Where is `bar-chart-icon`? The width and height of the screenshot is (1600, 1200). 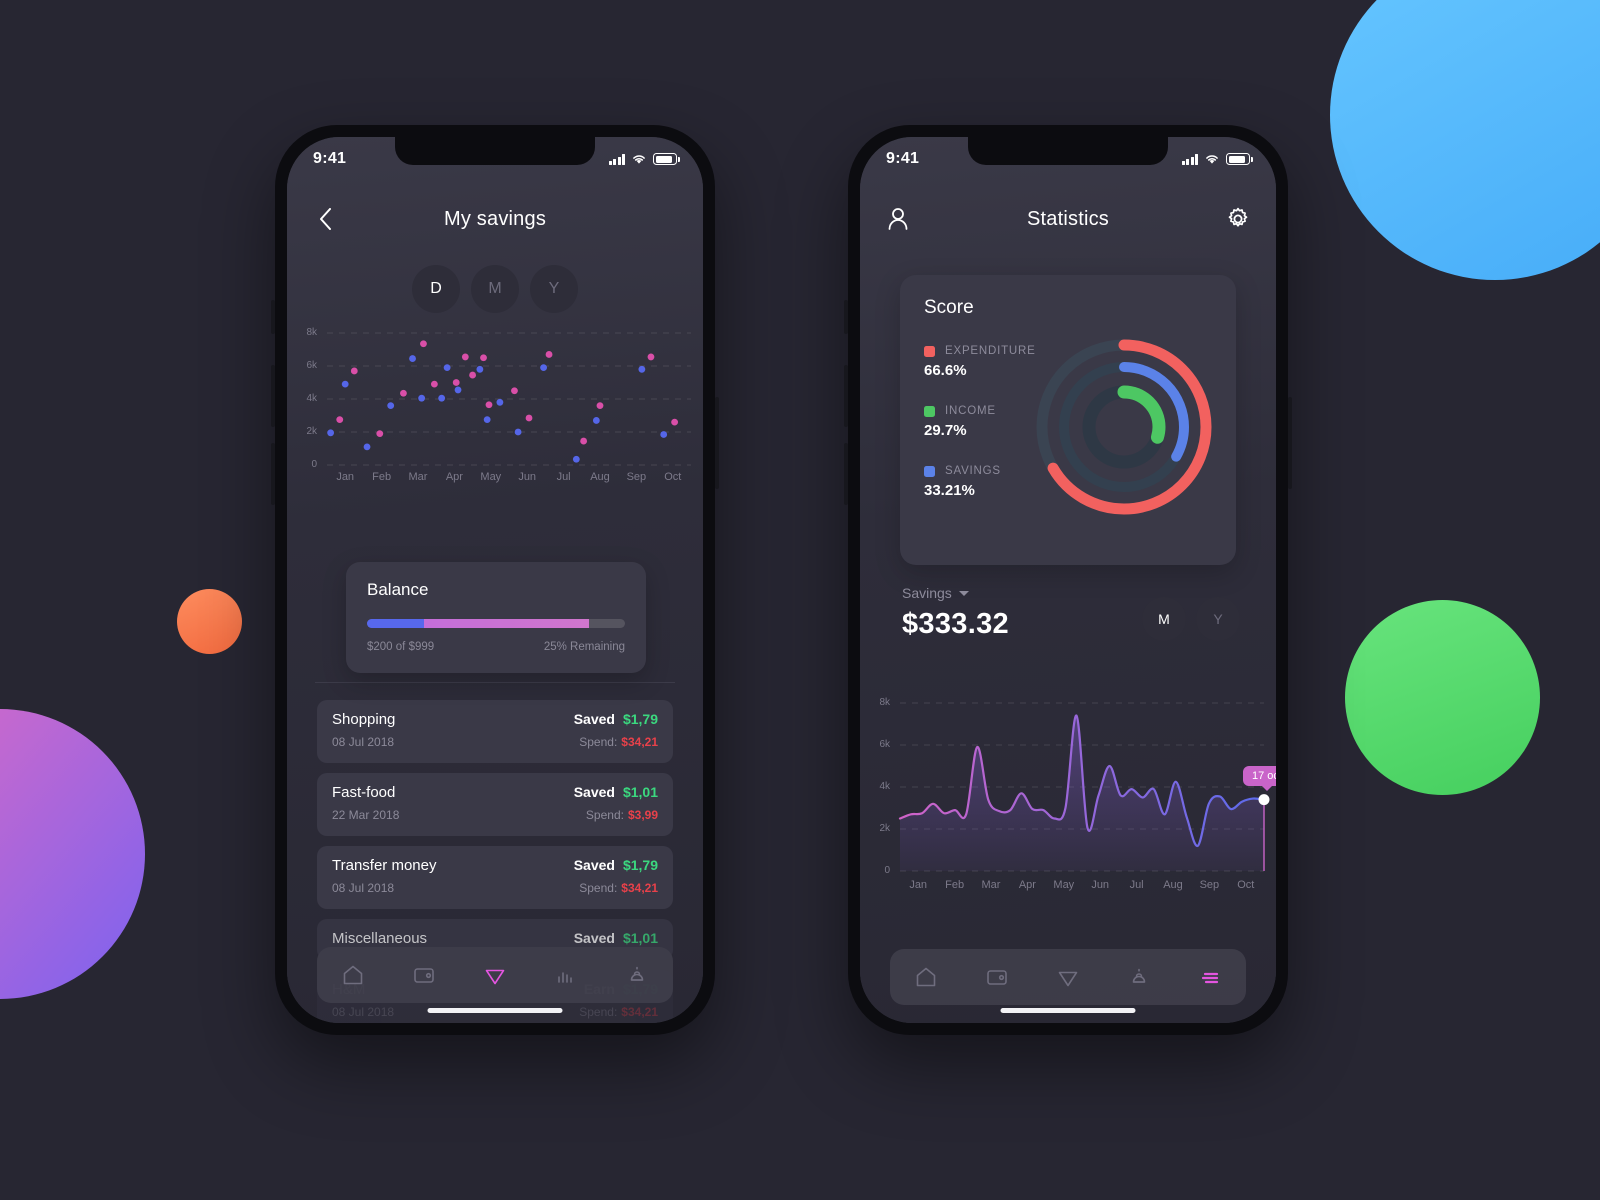 bar-chart-icon is located at coordinates (565, 977).